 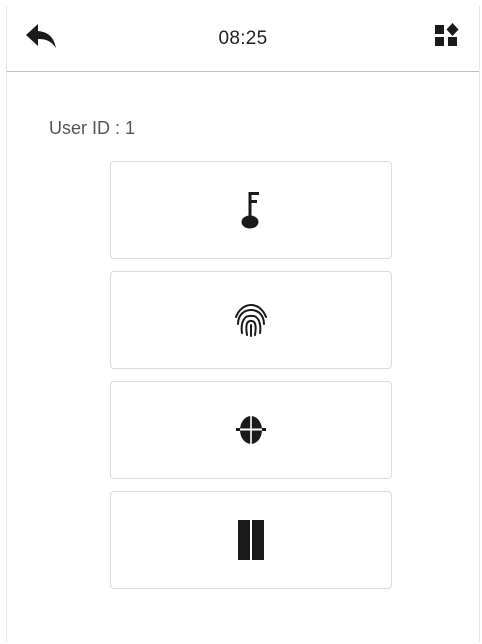 I want to click on password-key-icon, so click(x=251, y=210).